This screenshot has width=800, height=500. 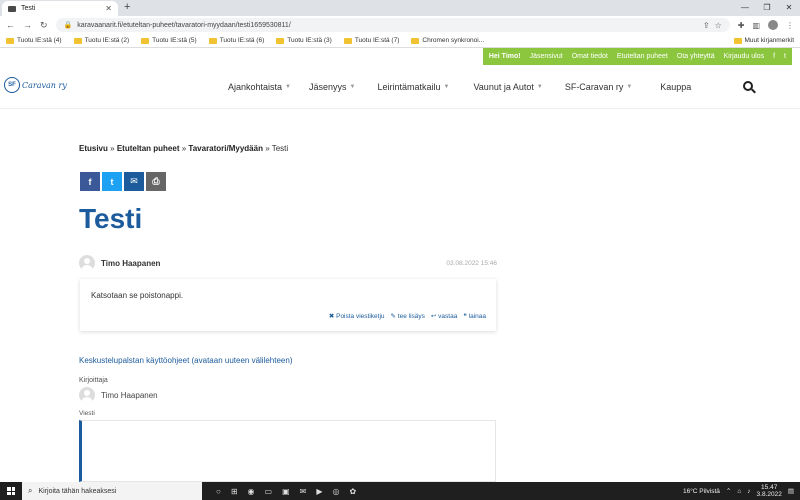 What do you see at coordinates (748, 86) in the screenshot?
I see `search-icon` at bounding box center [748, 86].